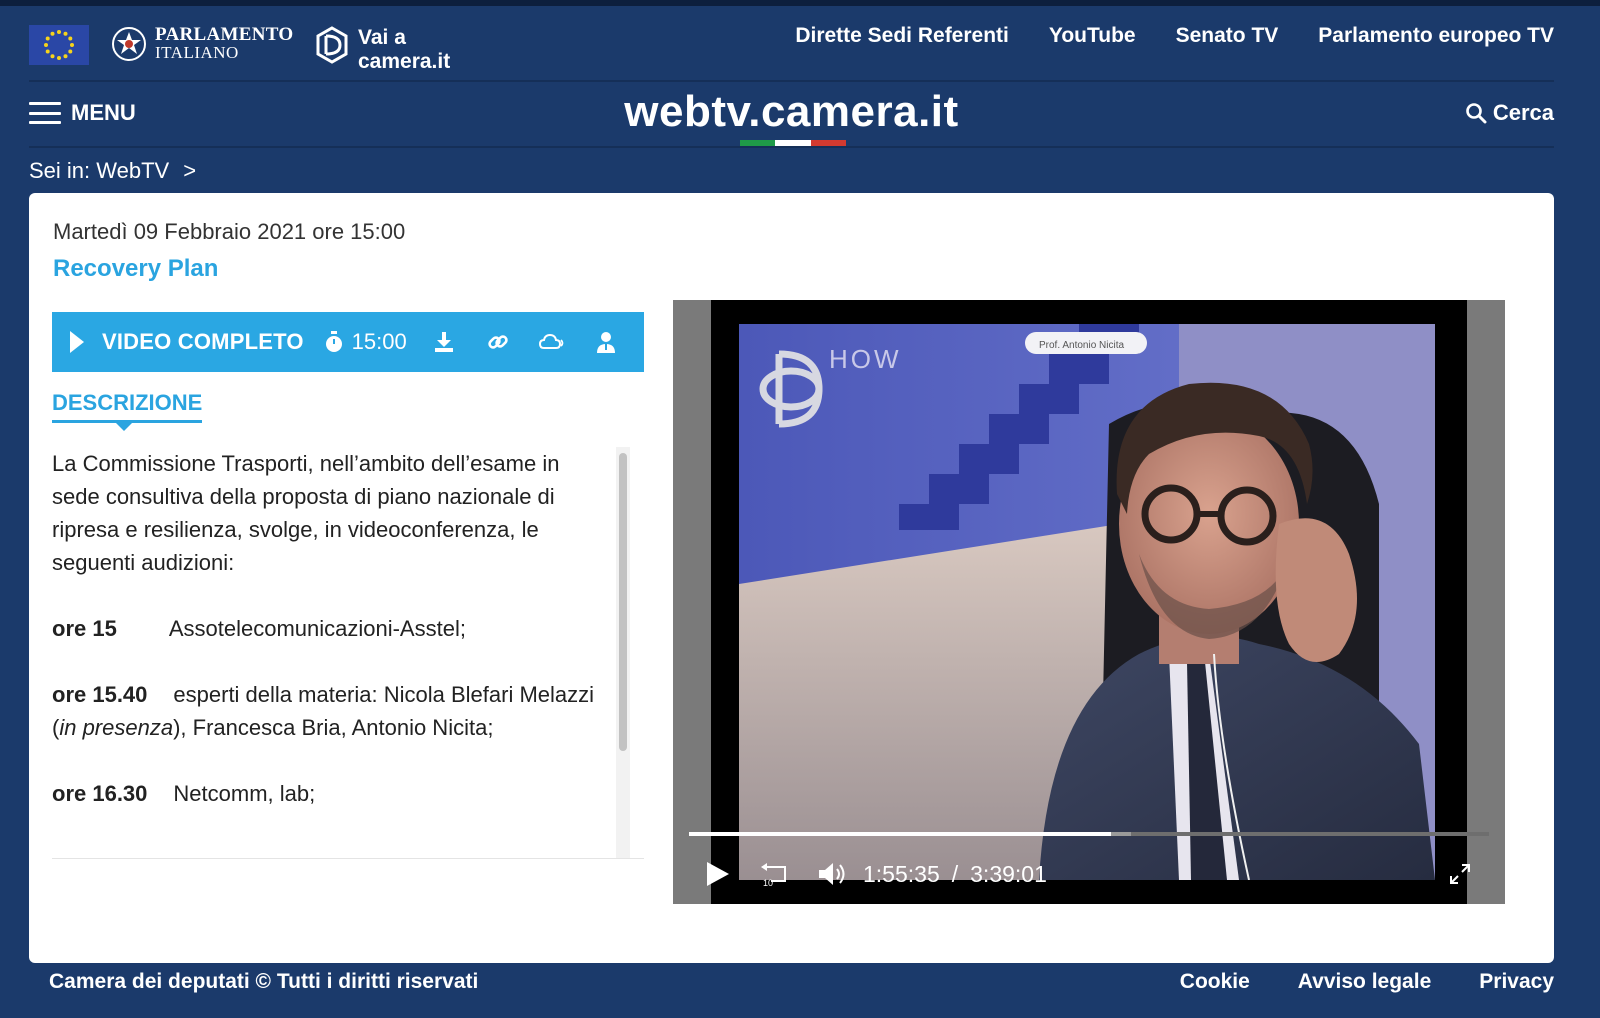 The height and width of the screenshot is (1018, 1600). What do you see at coordinates (127, 406) in the screenshot?
I see `tab-descrizione: DESCRIZIONE` at bounding box center [127, 406].